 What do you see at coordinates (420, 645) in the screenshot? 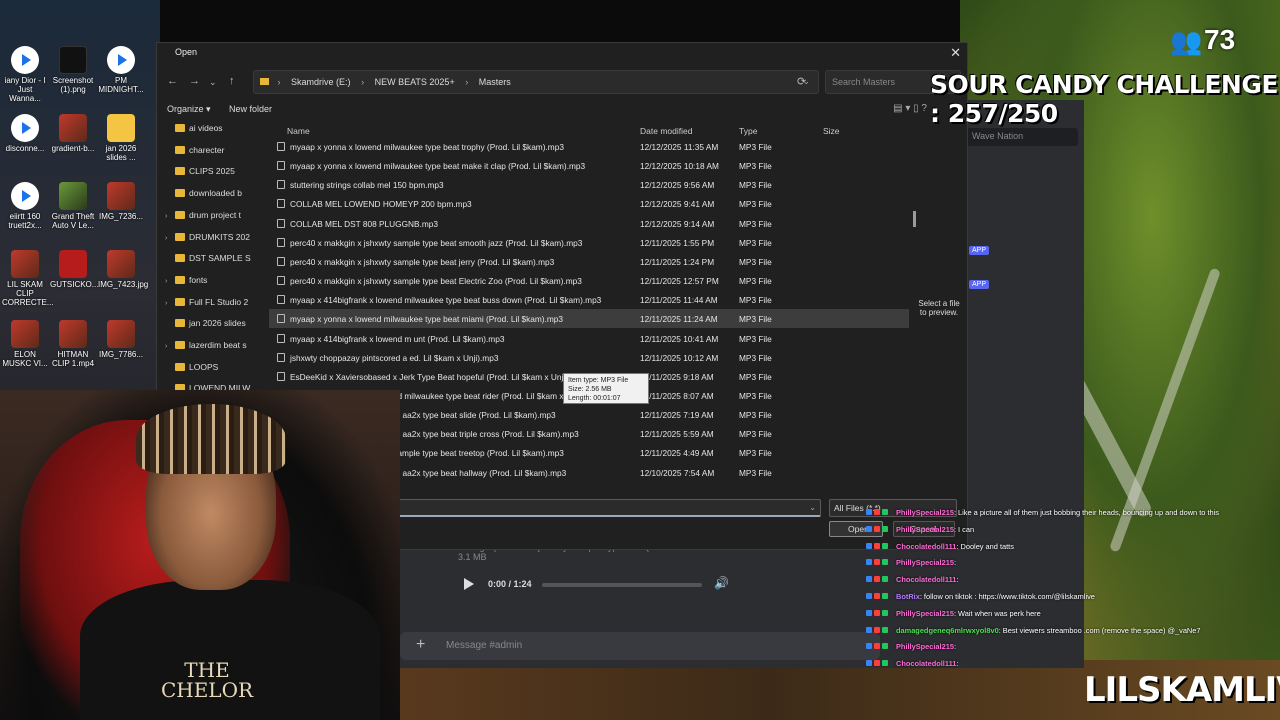
I see `add-attachment-icon: +` at bounding box center [420, 645].